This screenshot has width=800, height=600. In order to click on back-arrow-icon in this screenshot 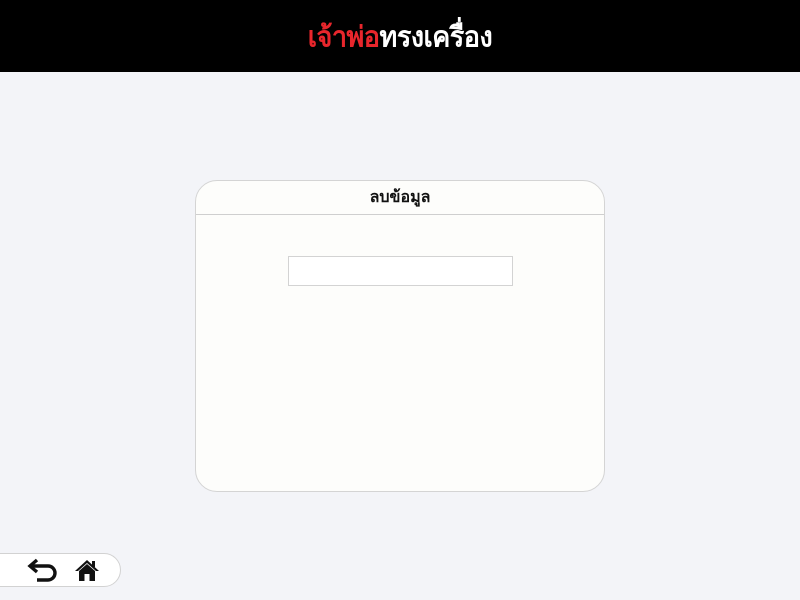, I will do `click(43, 570)`.